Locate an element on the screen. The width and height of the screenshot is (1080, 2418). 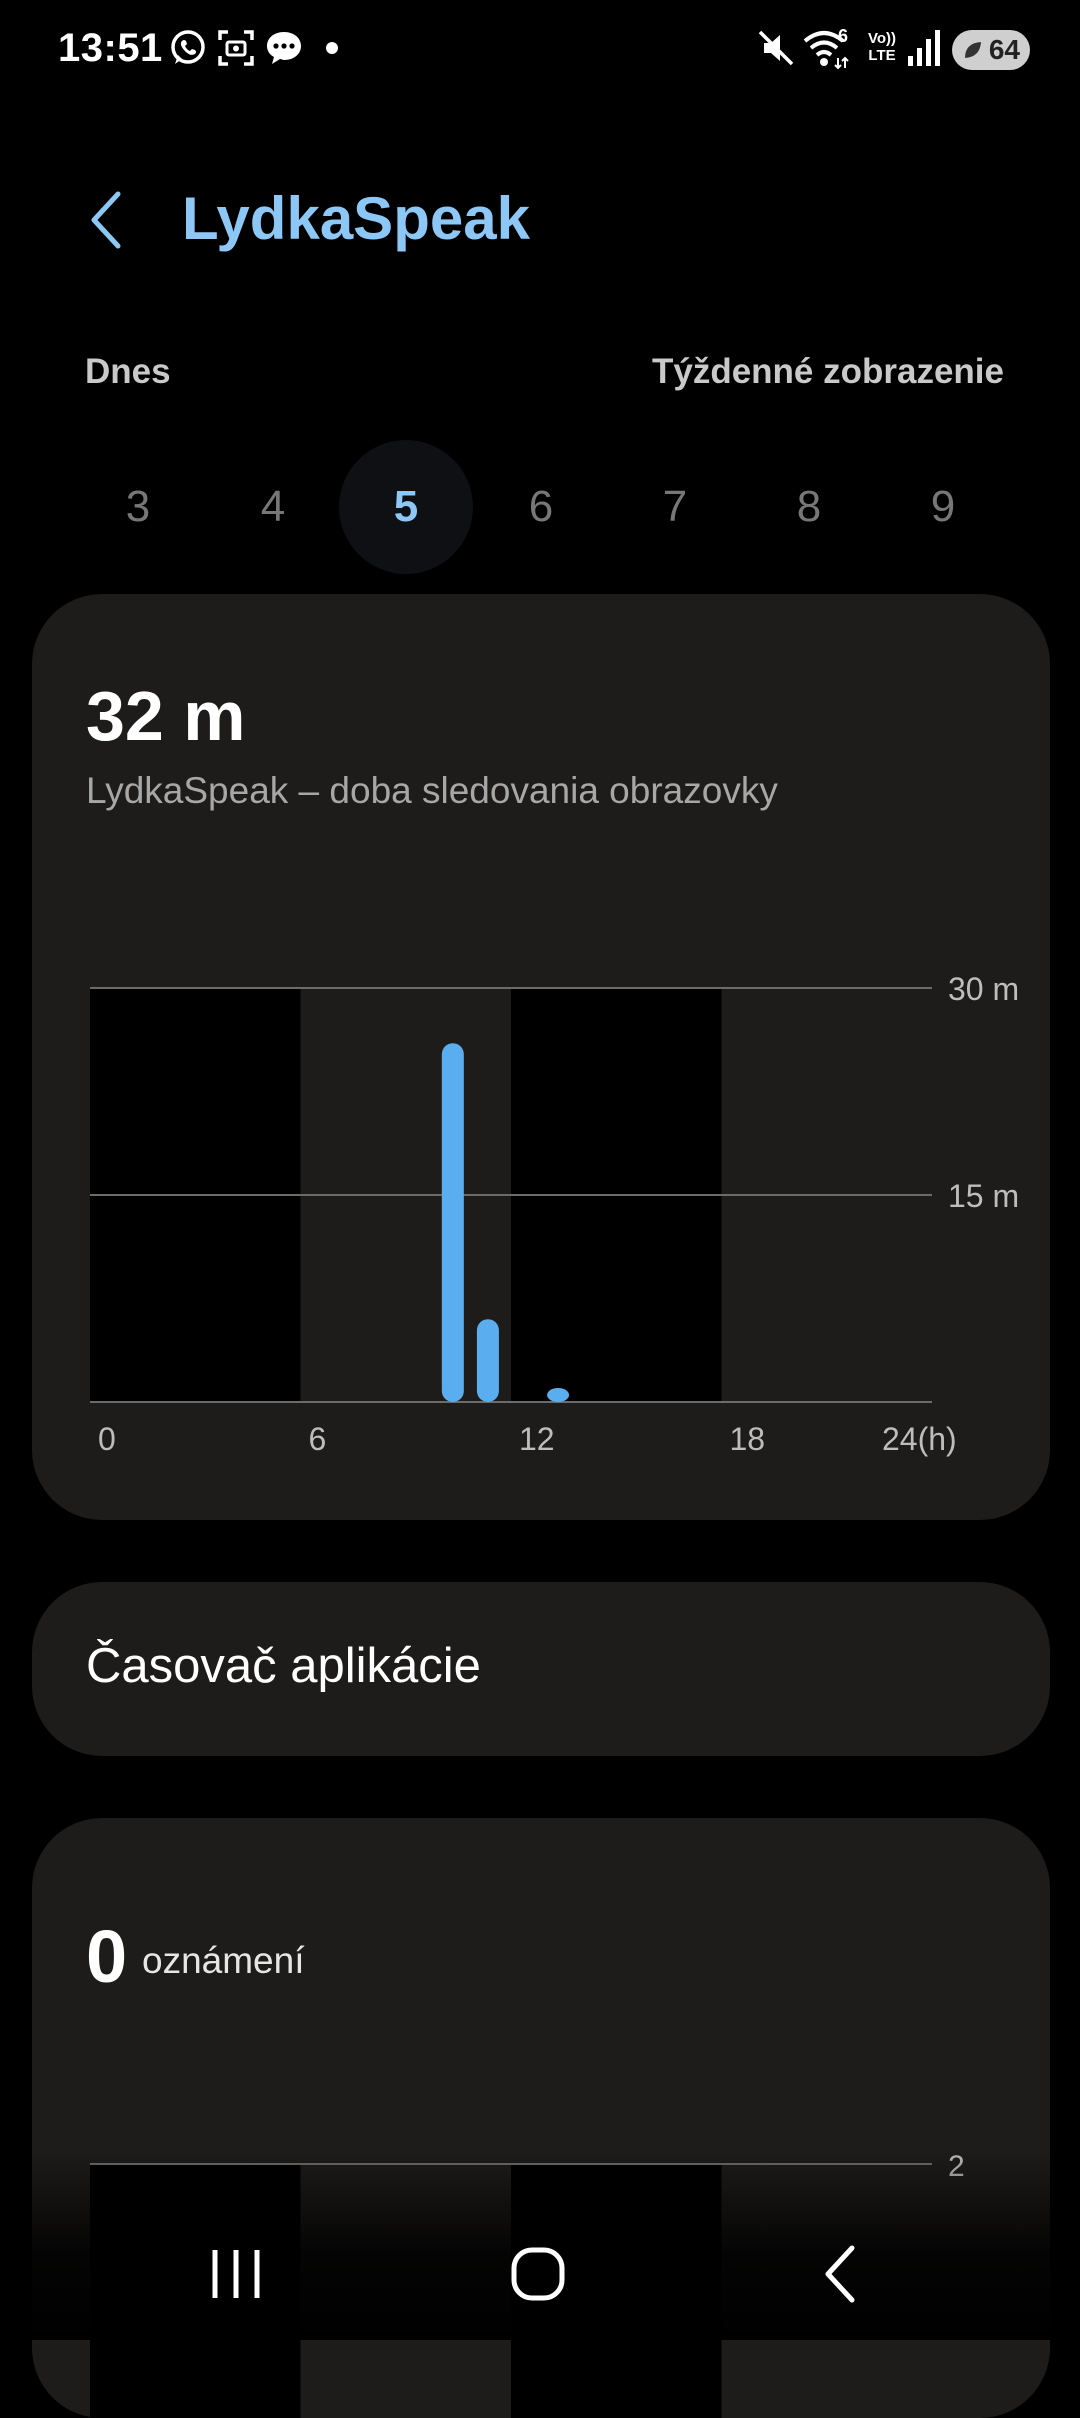
y-tick-label: 15 m is located at coordinates (983, 1196).